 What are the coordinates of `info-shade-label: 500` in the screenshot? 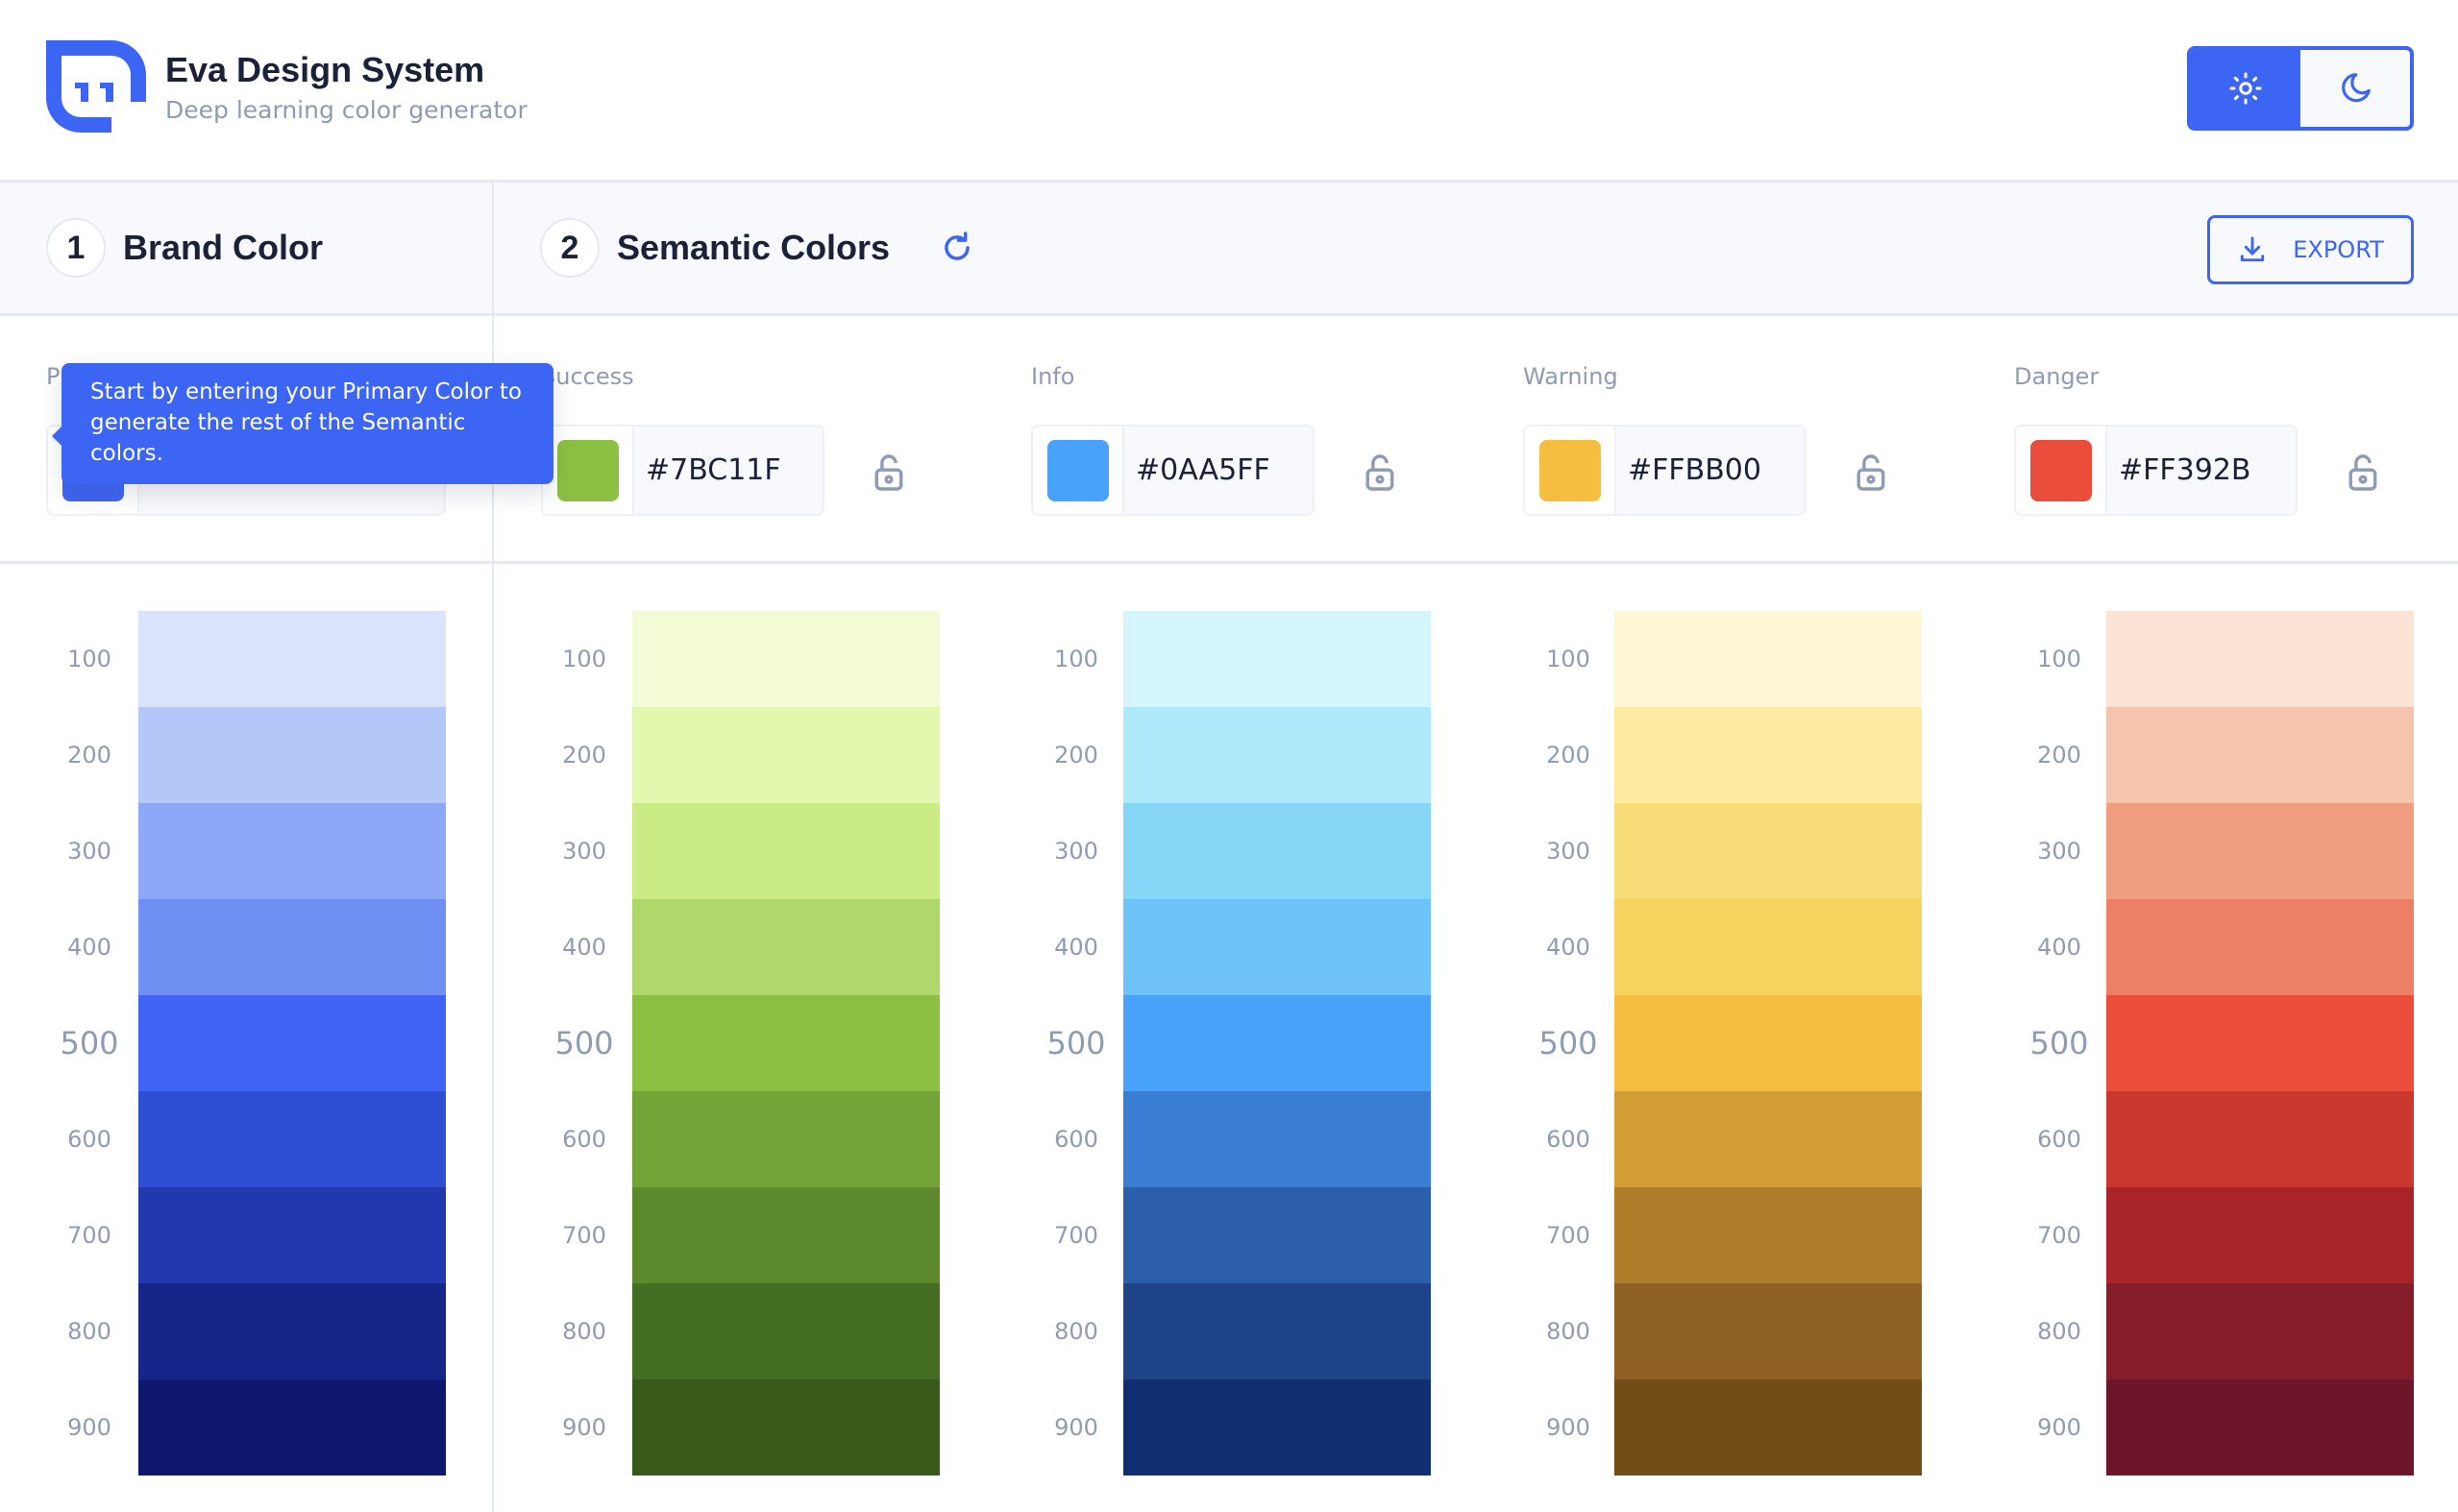 It's located at (1076, 1043).